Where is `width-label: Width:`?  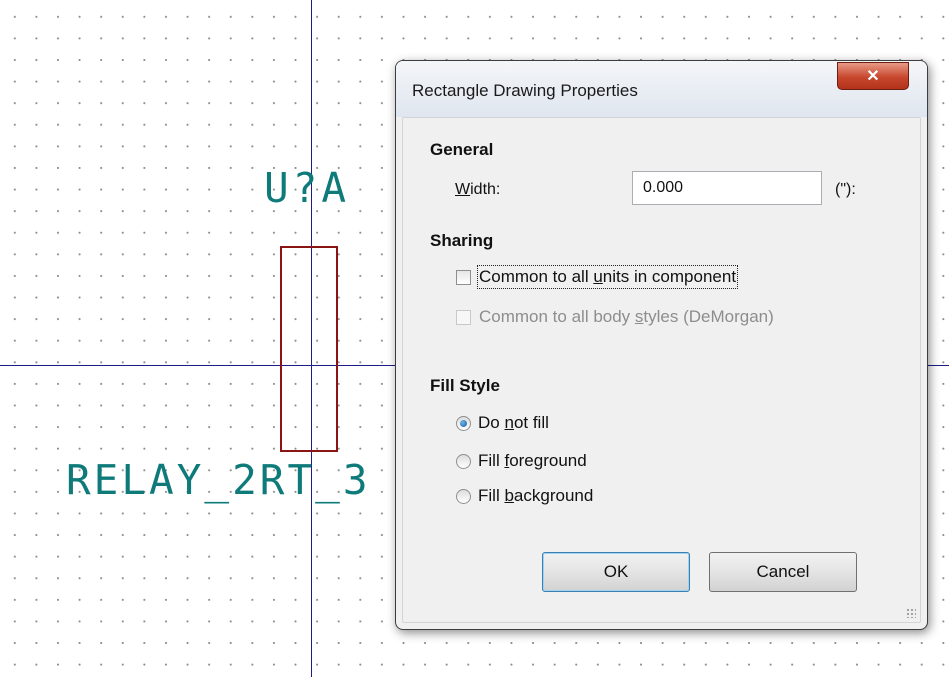
width-label: Width: is located at coordinates (478, 189).